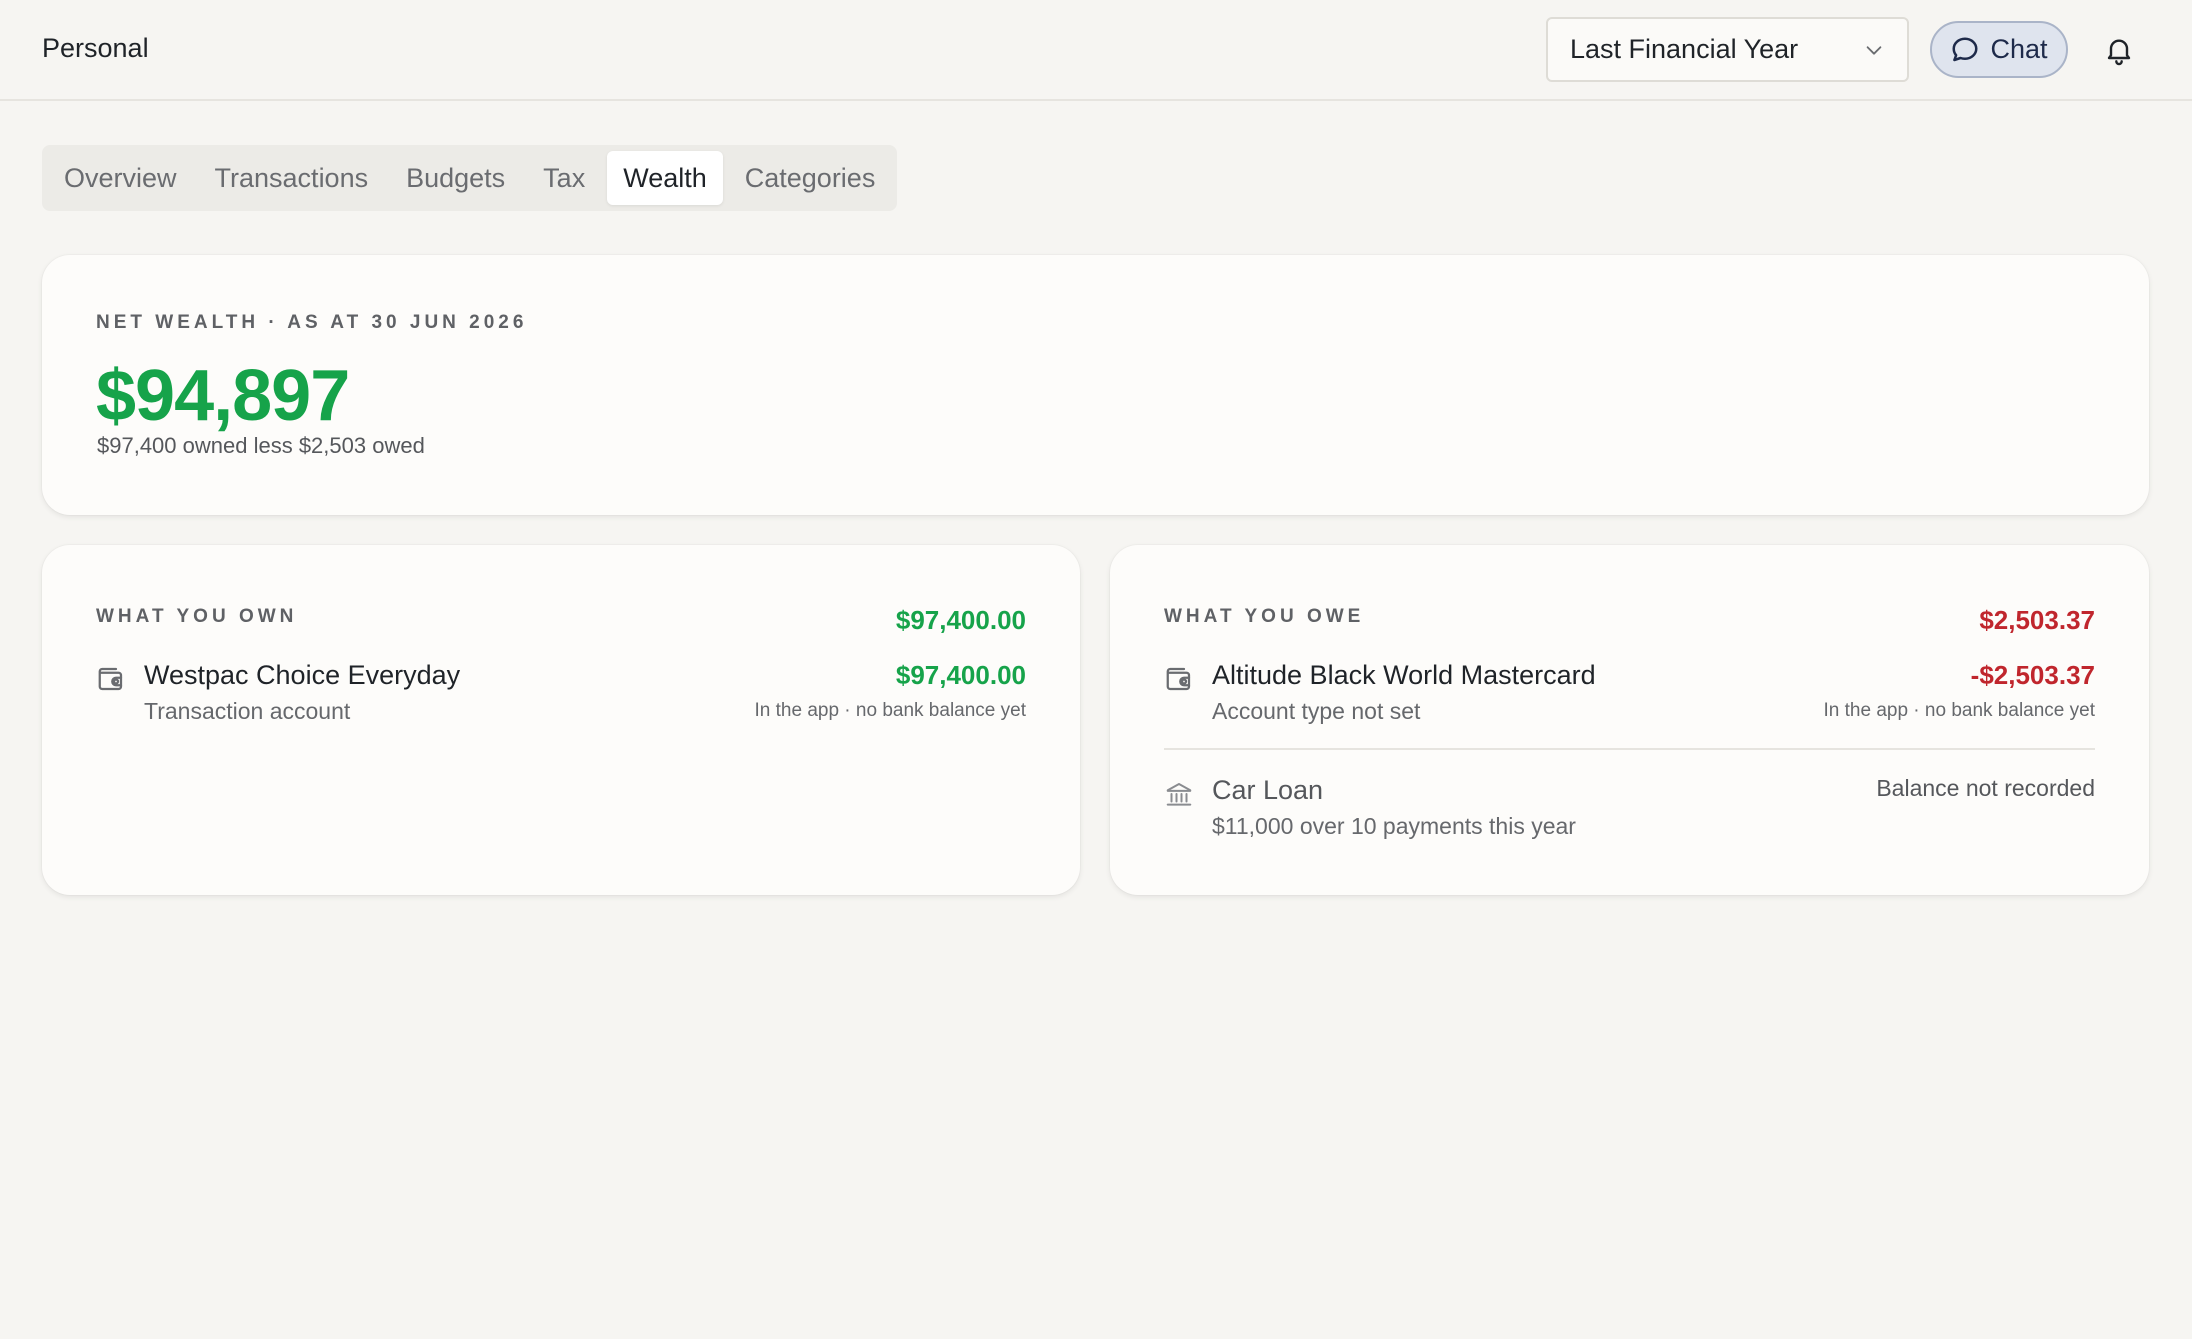 The image size is (2192, 1339). I want to click on tab-categories: Categories, so click(810, 178).